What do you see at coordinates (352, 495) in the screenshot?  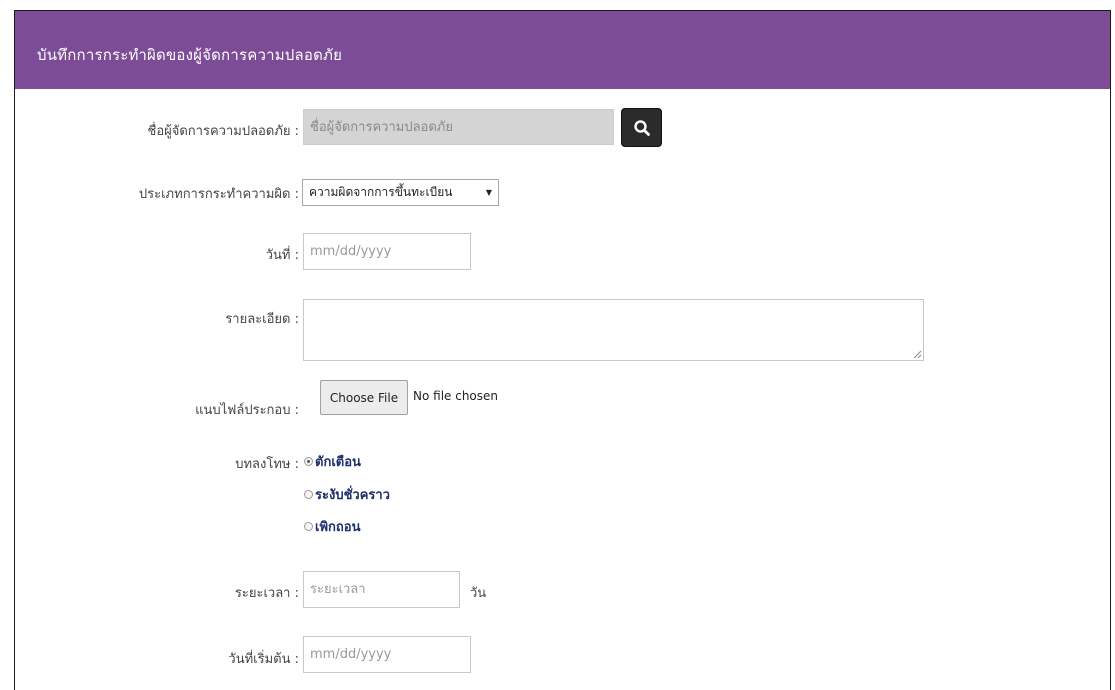 I see `penalty-option-label: ระงับชั่วคราว` at bounding box center [352, 495].